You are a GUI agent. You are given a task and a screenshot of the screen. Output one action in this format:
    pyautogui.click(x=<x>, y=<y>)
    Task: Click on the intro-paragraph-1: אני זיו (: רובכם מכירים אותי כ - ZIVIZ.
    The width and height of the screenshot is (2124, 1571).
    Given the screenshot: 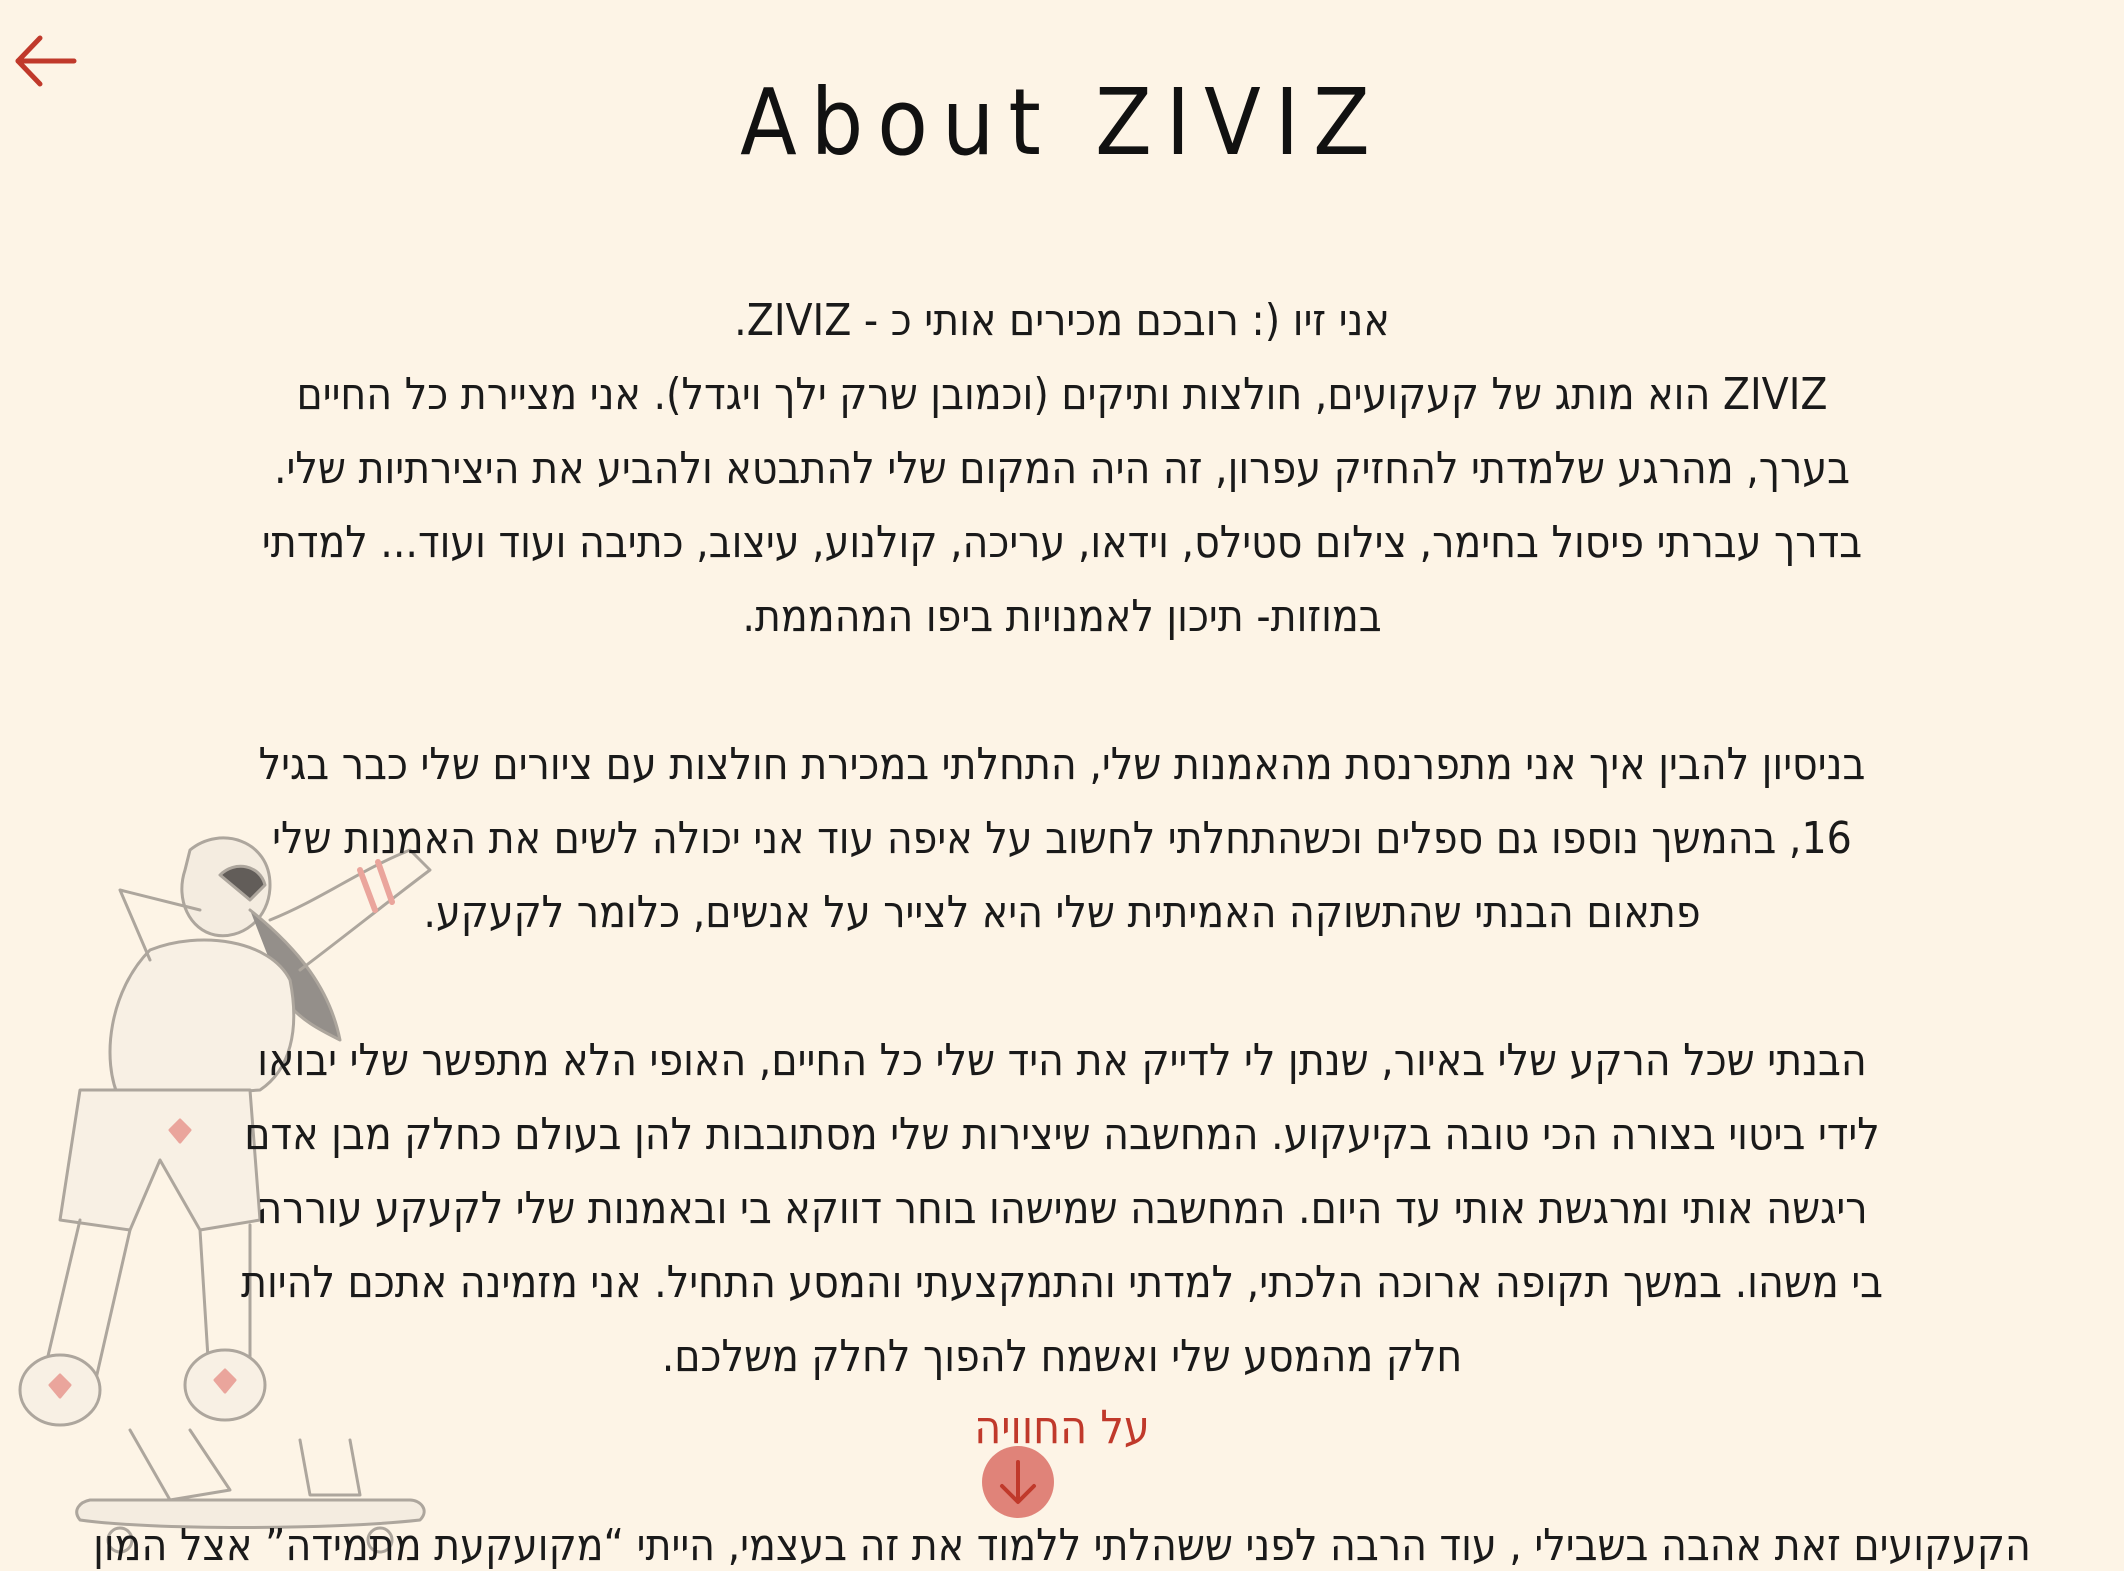 What is the action you would take?
    pyautogui.click(x=1062, y=320)
    